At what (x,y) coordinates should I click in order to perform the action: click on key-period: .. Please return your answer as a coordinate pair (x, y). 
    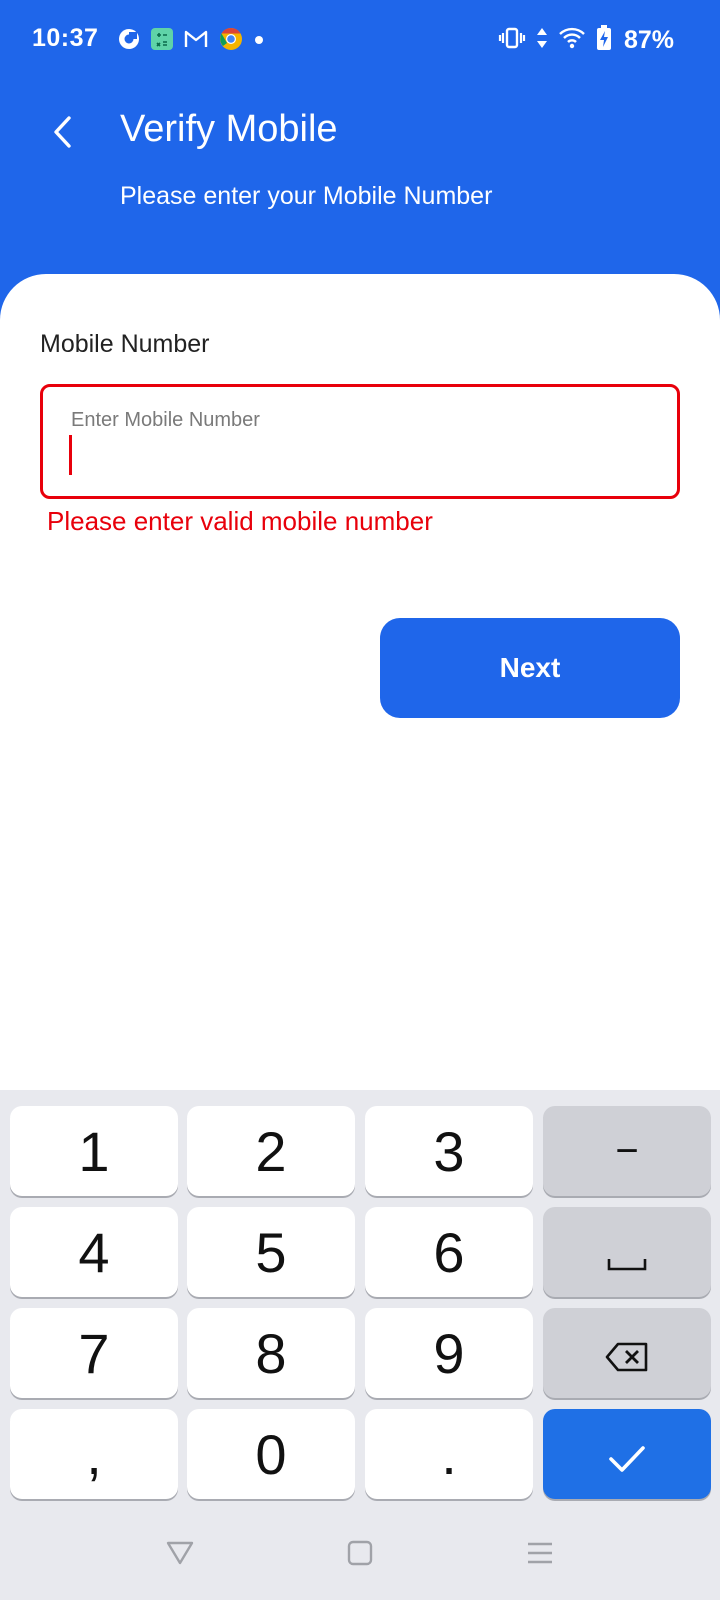
    Looking at the image, I should click on (449, 1454).